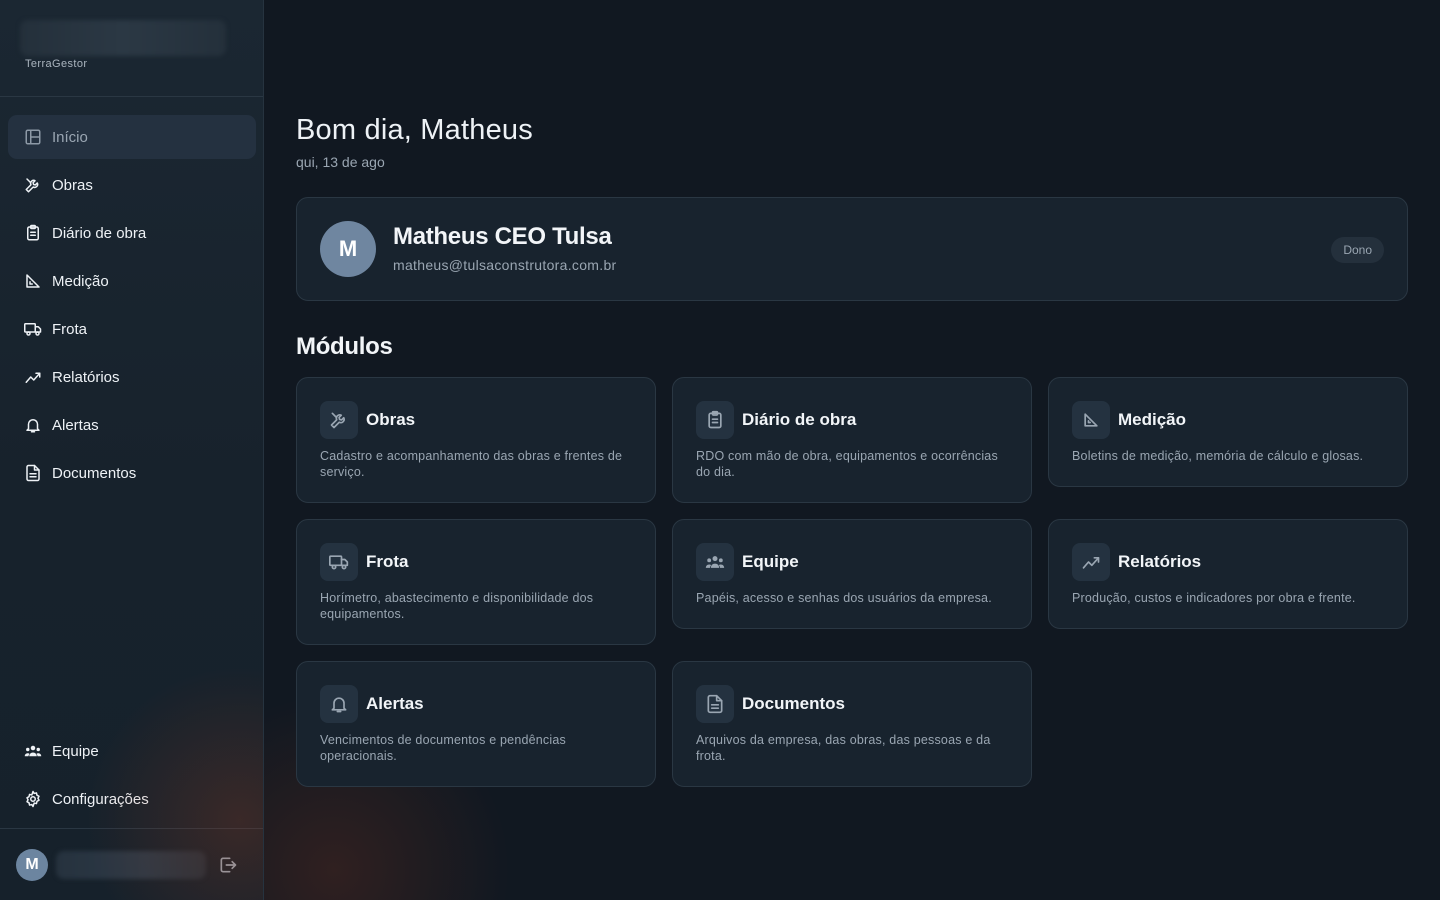 This screenshot has height=900, width=1440. What do you see at coordinates (505, 265) in the screenshot?
I see `profile-email: matheus@tulsaconstrutora.com.br` at bounding box center [505, 265].